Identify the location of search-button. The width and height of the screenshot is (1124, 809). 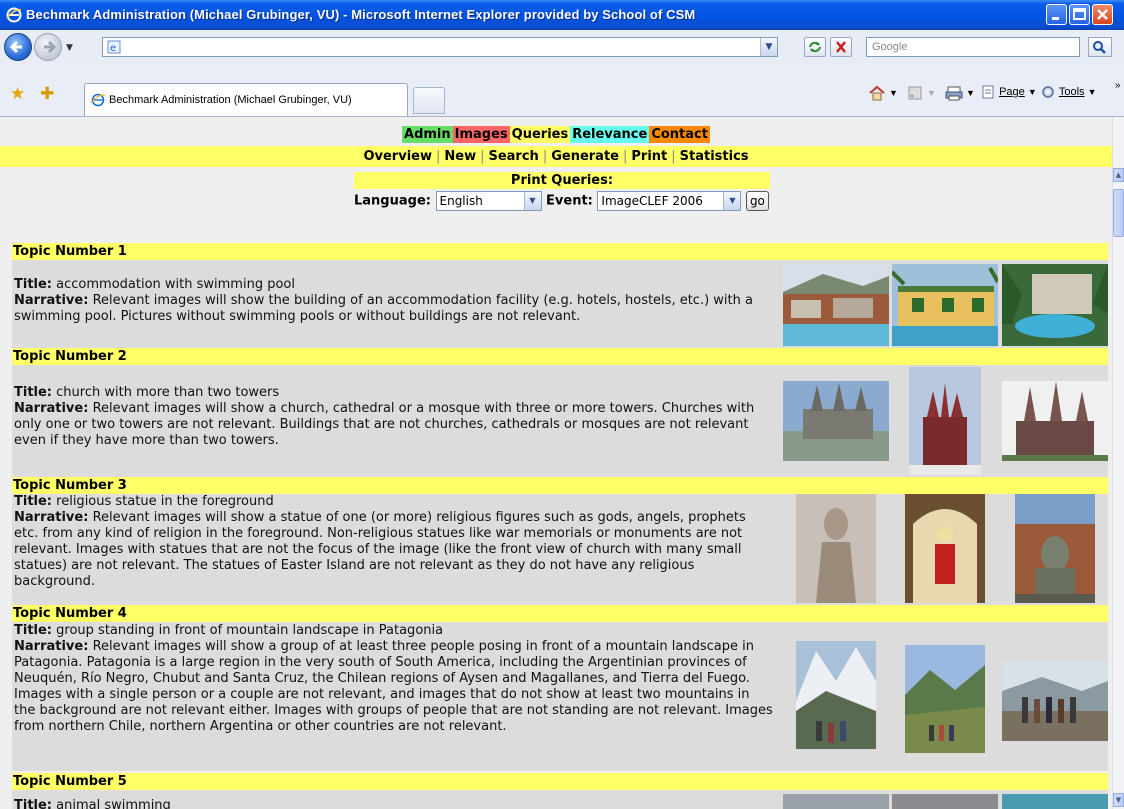
(1100, 47).